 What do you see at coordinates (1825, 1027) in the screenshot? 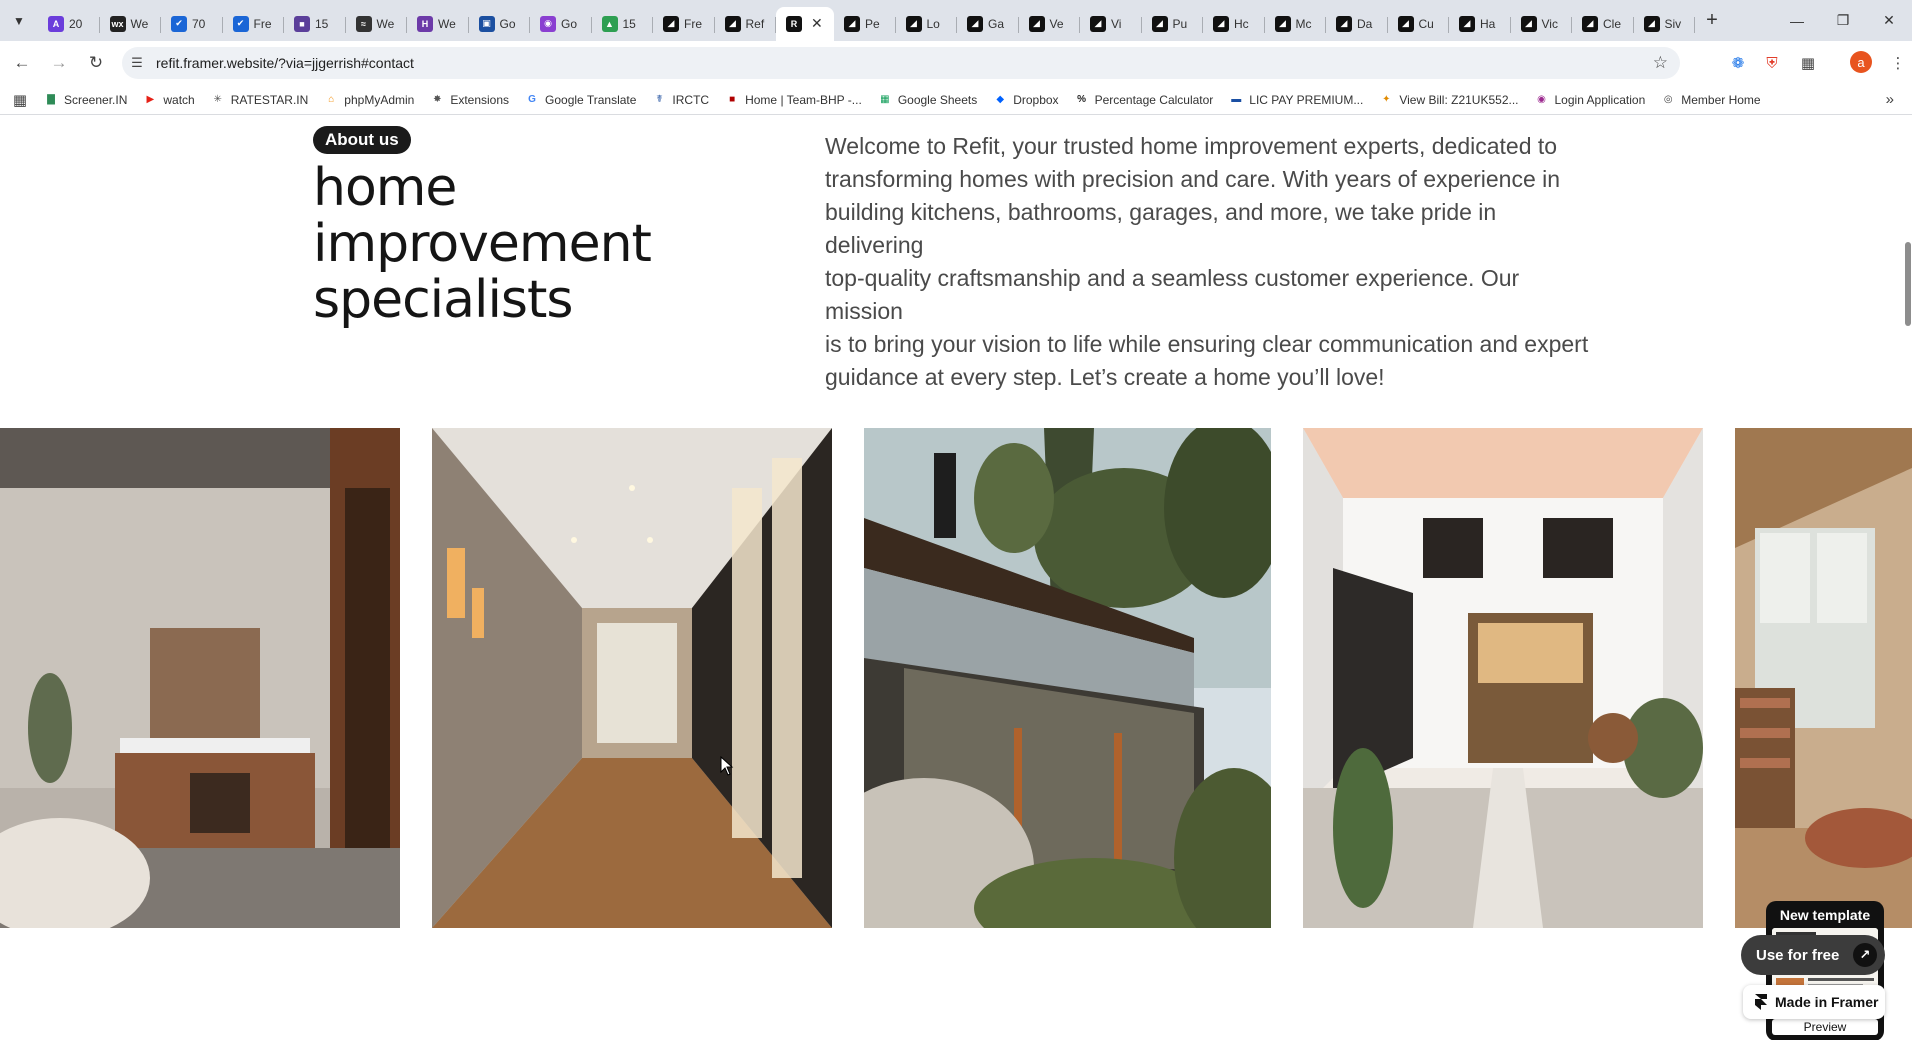
I see `preview-button: Preview` at bounding box center [1825, 1027].